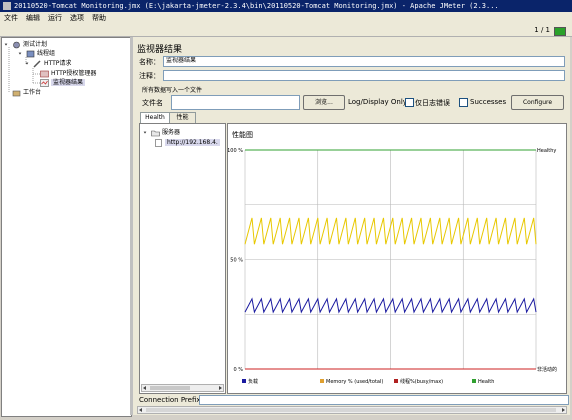  I want to click on configure-button: Configure, so click(537, 102).